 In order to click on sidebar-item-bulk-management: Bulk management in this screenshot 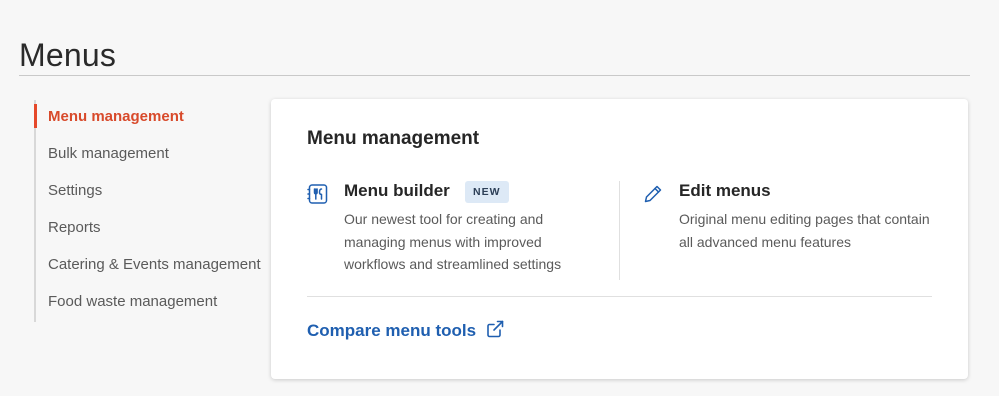, I will do `click(151, 155)`.